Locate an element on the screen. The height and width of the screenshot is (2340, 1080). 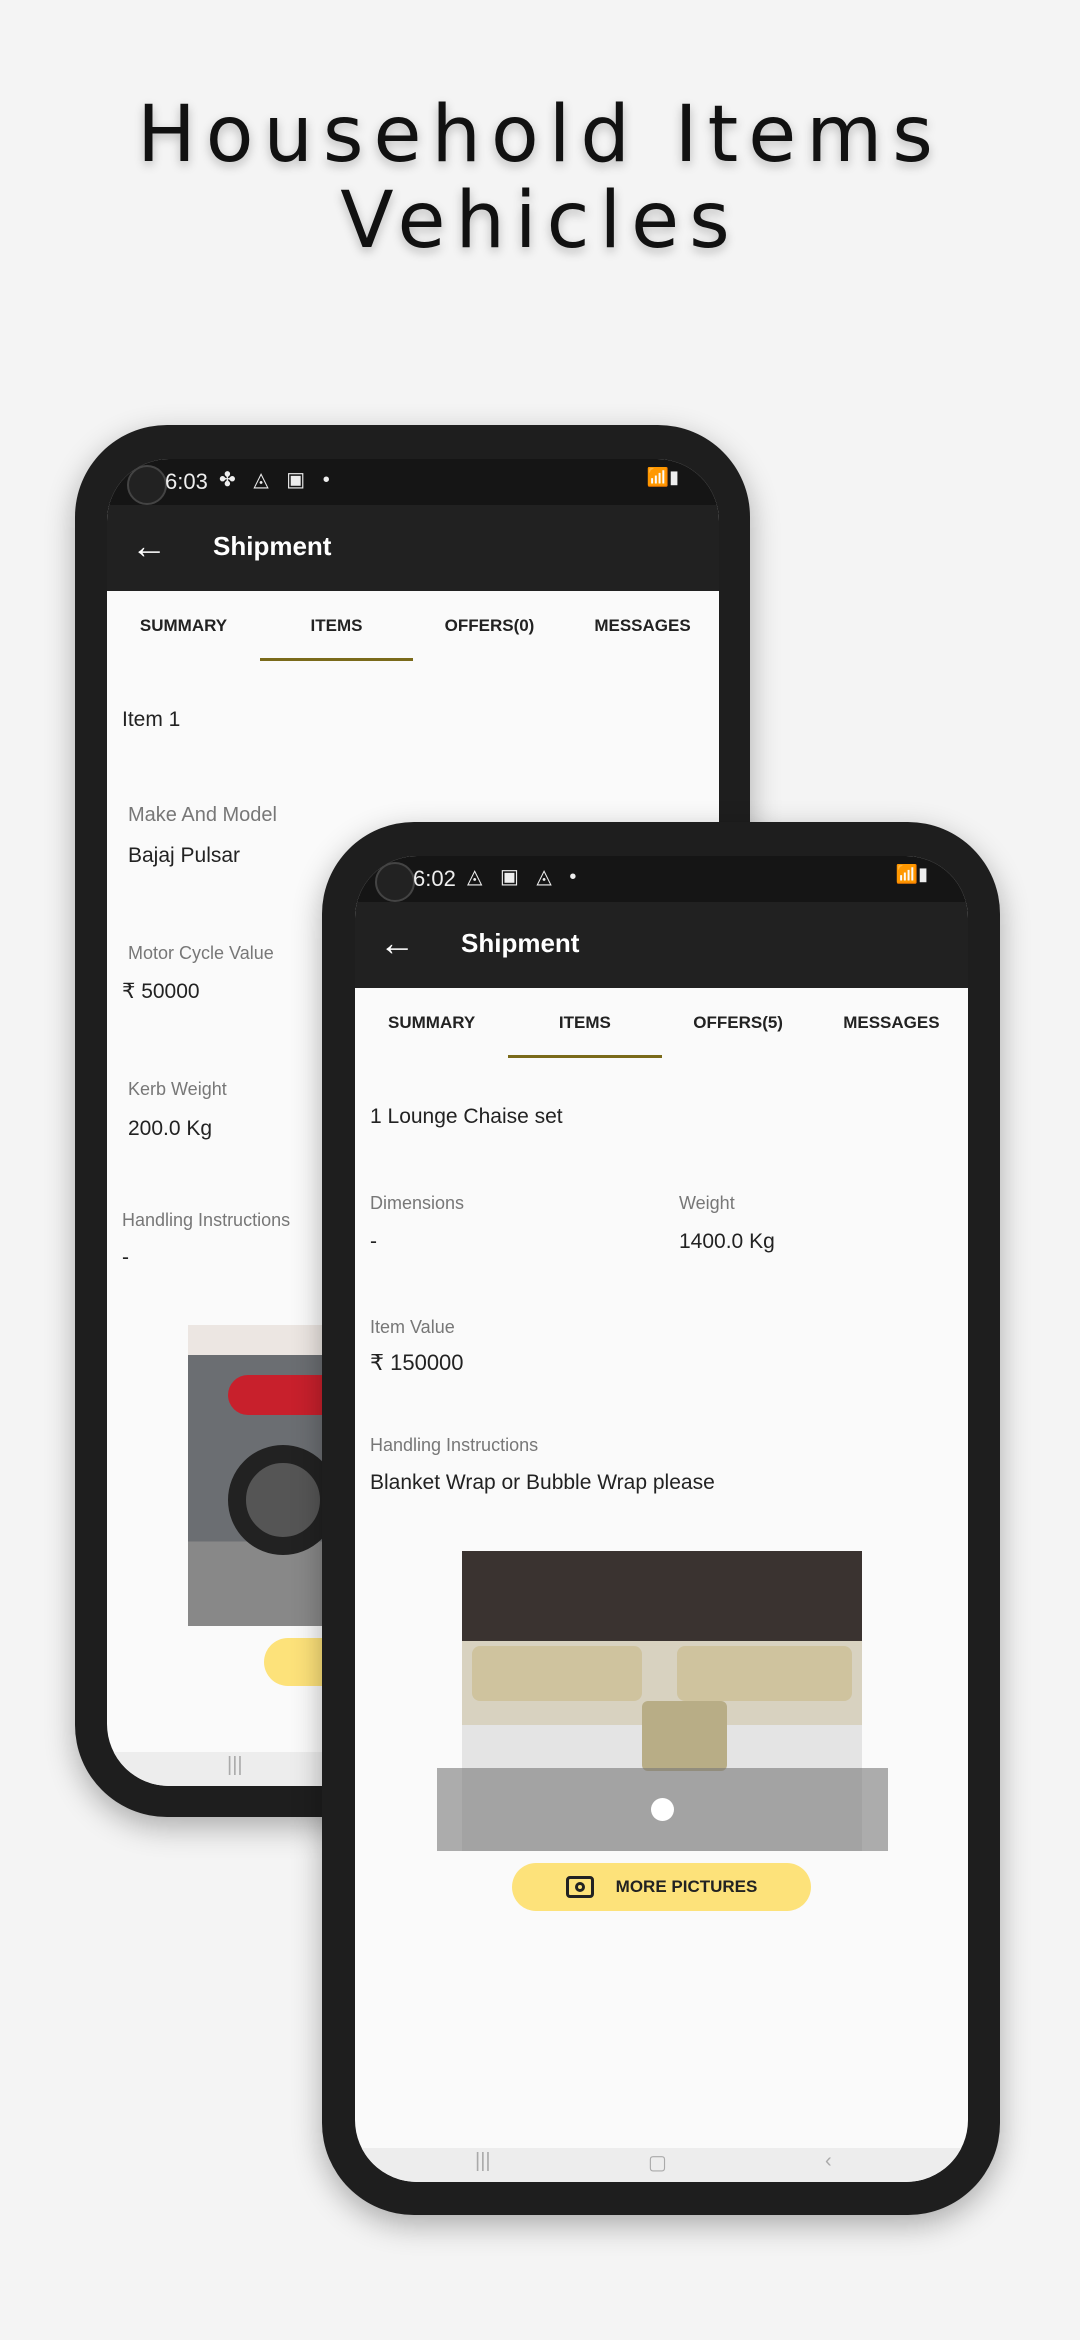
item-value-label: Item Value is located at coordinates (412, 1327).